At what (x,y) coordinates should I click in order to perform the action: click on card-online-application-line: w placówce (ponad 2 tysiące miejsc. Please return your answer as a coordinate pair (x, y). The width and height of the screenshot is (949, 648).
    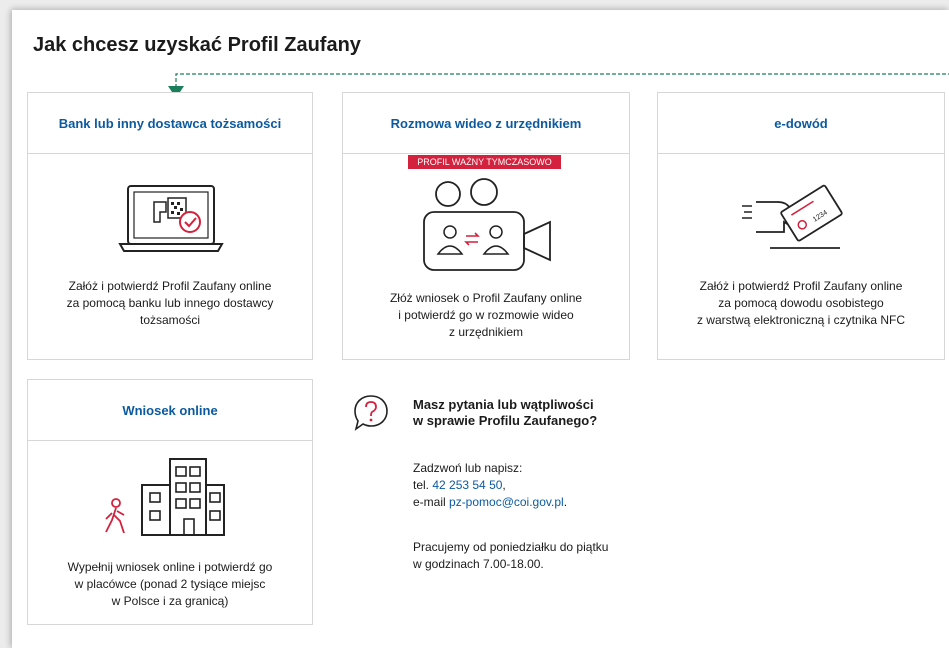
    Looking at the image, I should click on (170, 584).